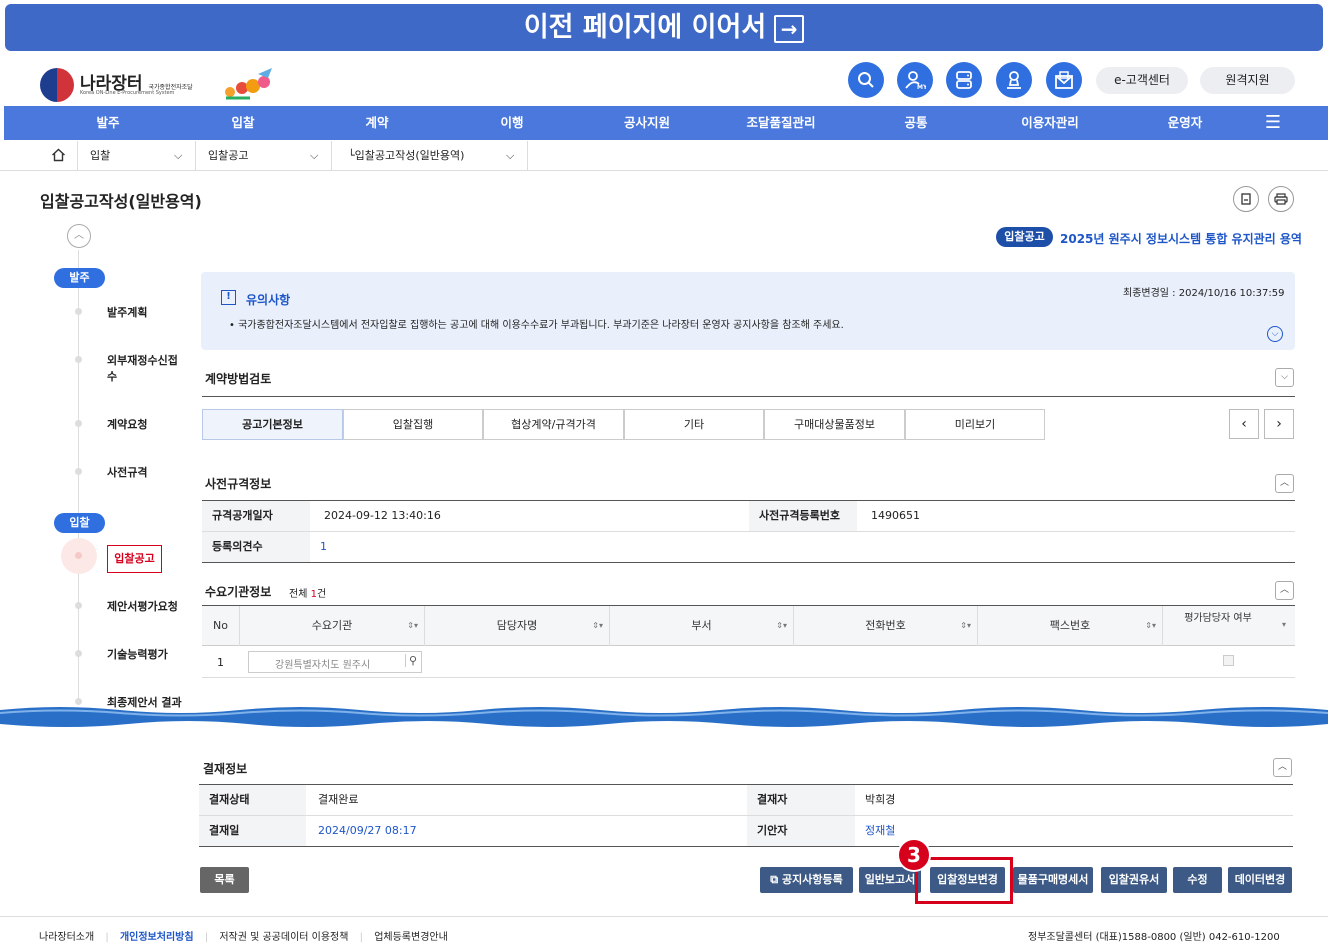 This screenshot has height=947, width=1328. What do you see at coordinates (1185, 123) in the screenshot?
I see `nav-item-operator: 운영자` at bounding box center [1185, 123].